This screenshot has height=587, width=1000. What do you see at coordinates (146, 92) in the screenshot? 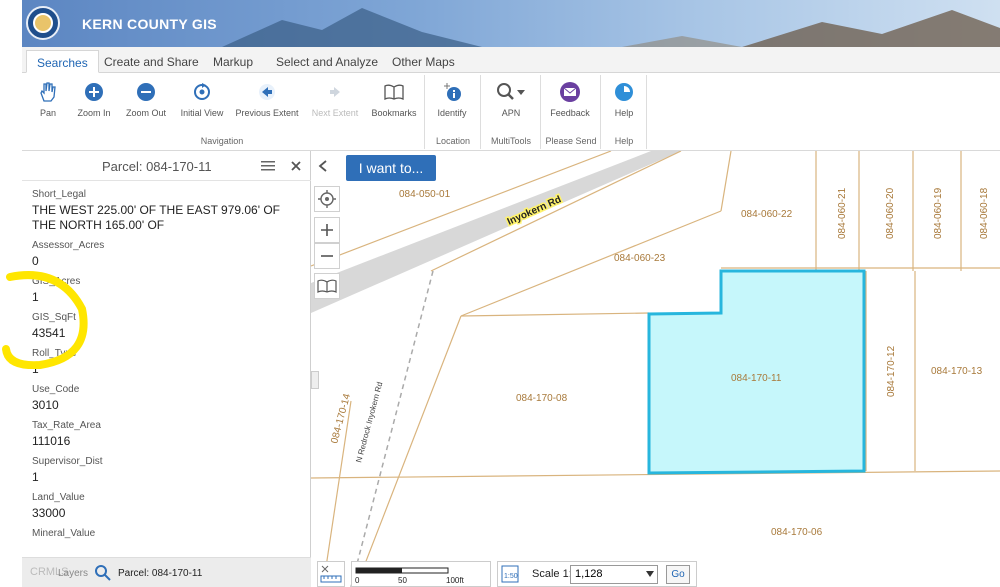
I see `minus-circle-icon` at bounding box center [146, 92].